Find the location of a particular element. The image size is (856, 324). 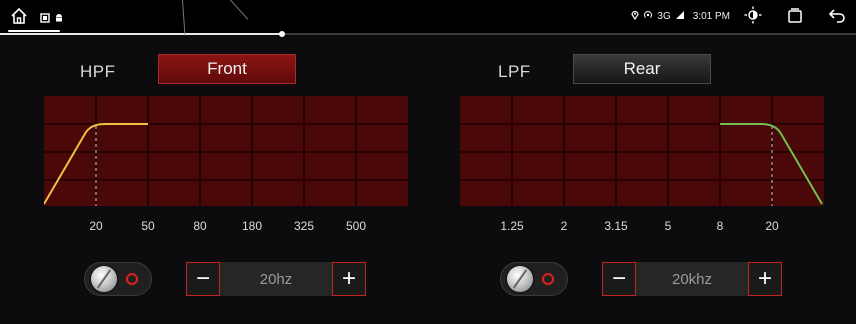

progress-fill is located at coordinates (141, 34).